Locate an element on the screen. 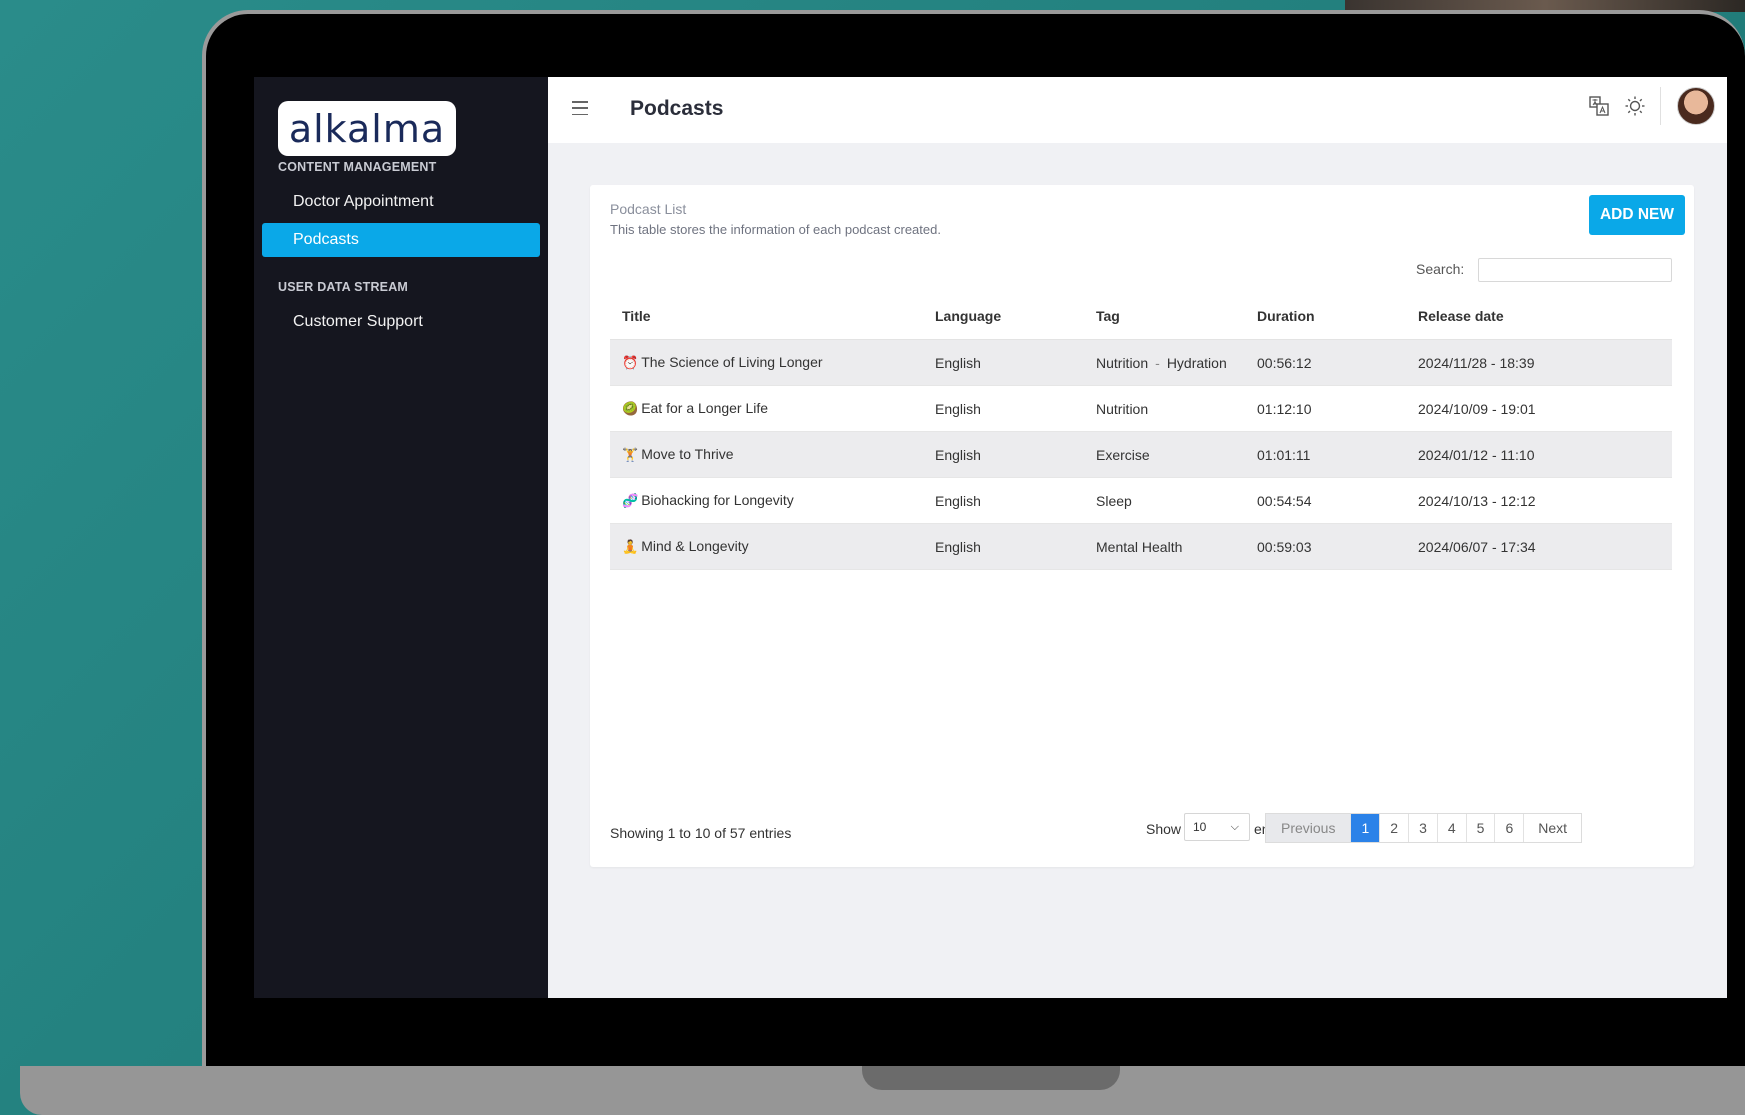 Image resolution: width=1745 pixels, height=1115 pixels. translate-icon is located at coordinates (1599, 106).